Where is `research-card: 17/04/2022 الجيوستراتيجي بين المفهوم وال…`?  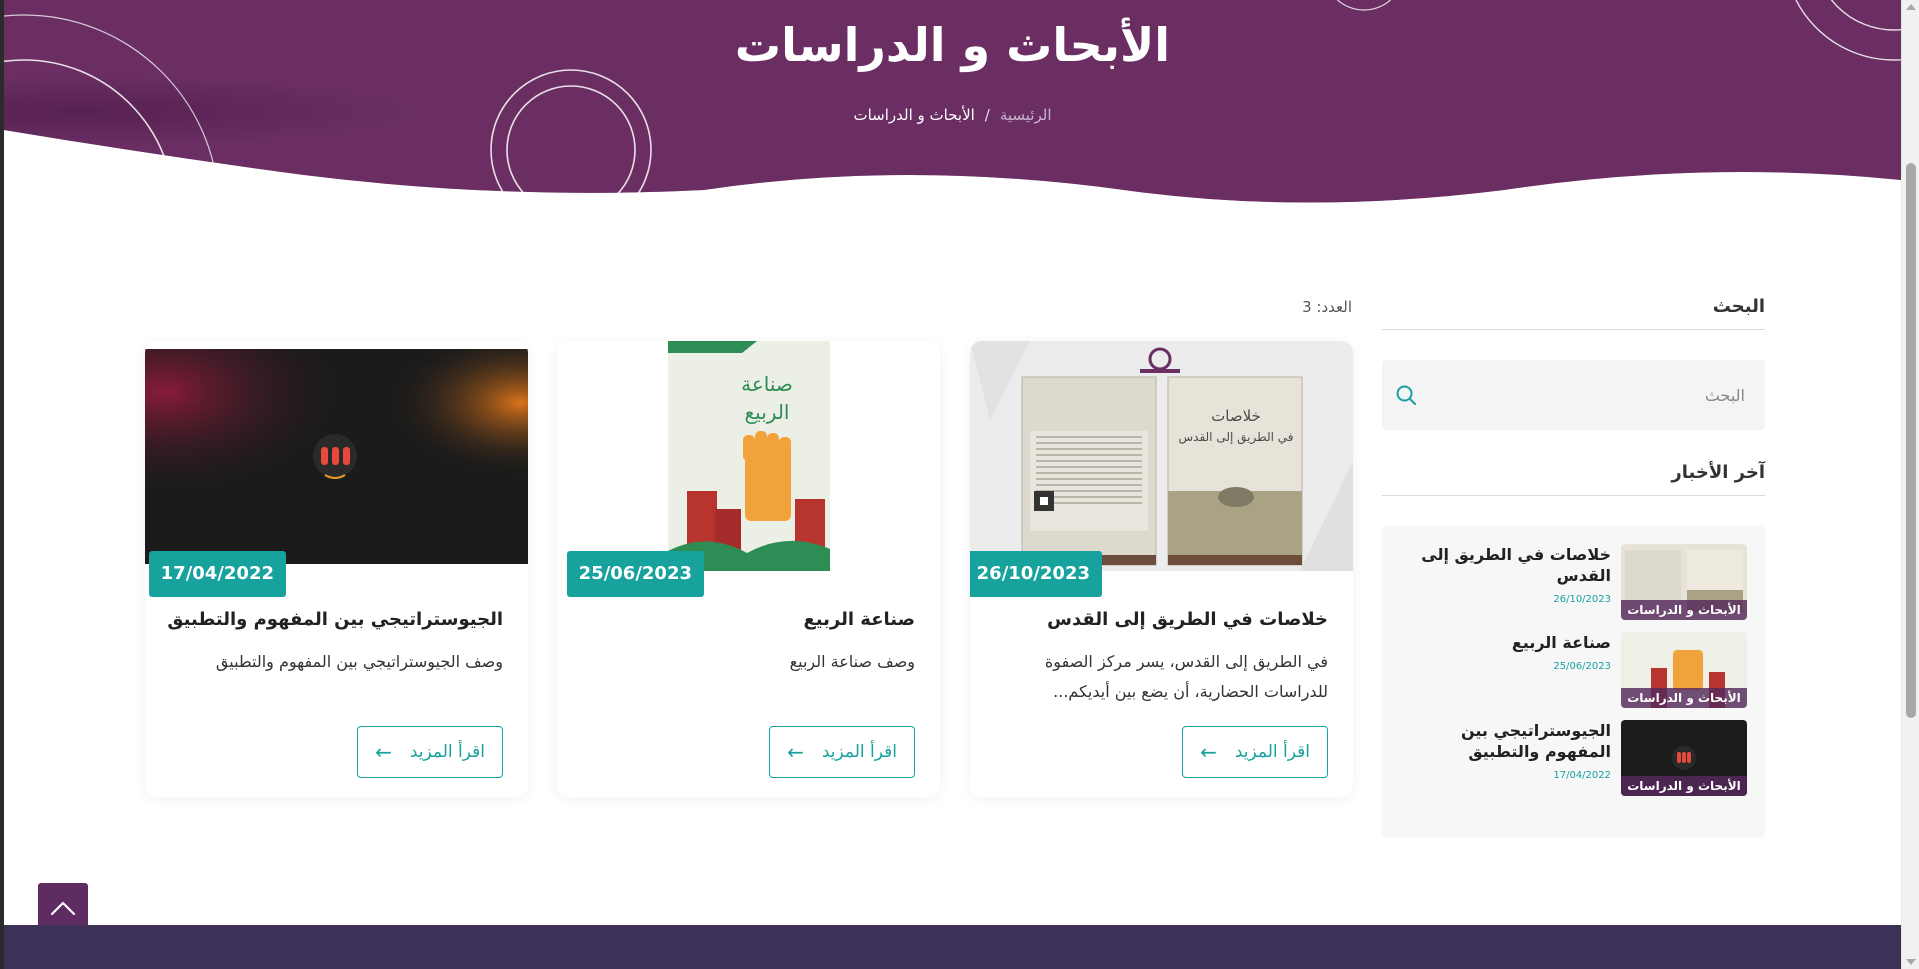
research-card: 17/04/2022 الجيوستراتيجي بين المفهوم وال… is located at coordinates (336, 569).